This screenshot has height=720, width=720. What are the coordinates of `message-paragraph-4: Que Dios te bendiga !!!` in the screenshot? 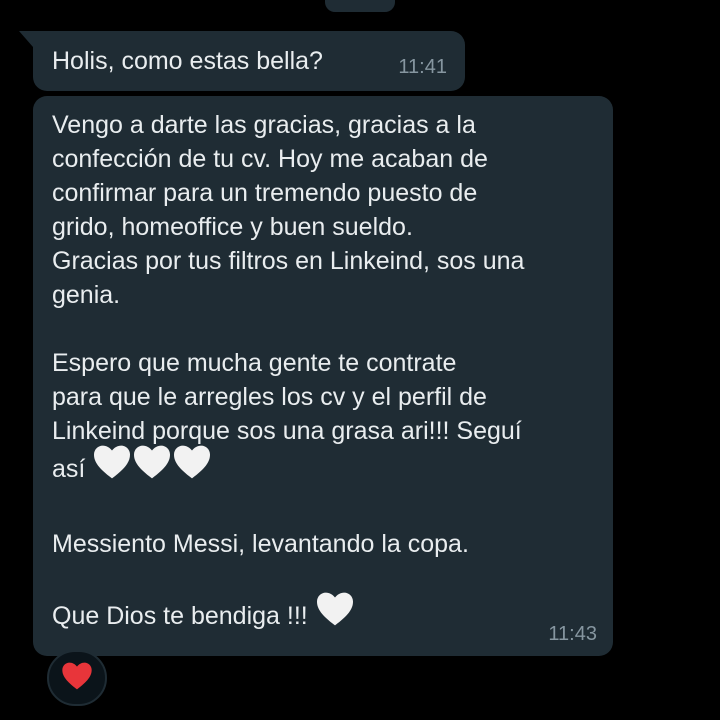 It's located at (180, 616).